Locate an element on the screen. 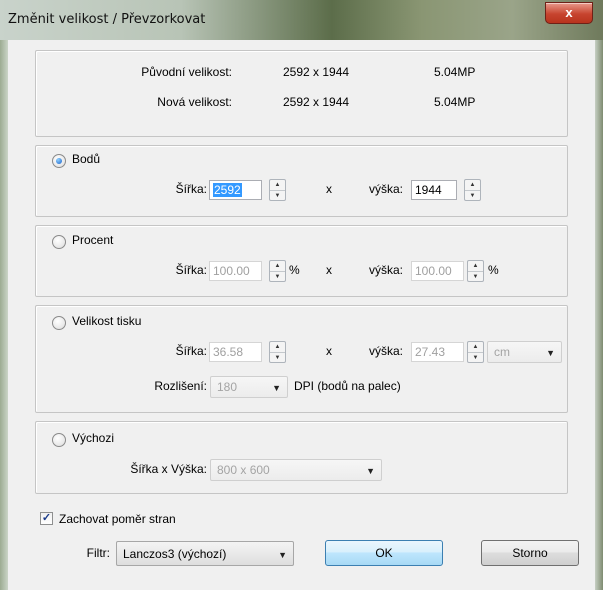  pixels-height-label: výška: is located at coordinates (386, 189).